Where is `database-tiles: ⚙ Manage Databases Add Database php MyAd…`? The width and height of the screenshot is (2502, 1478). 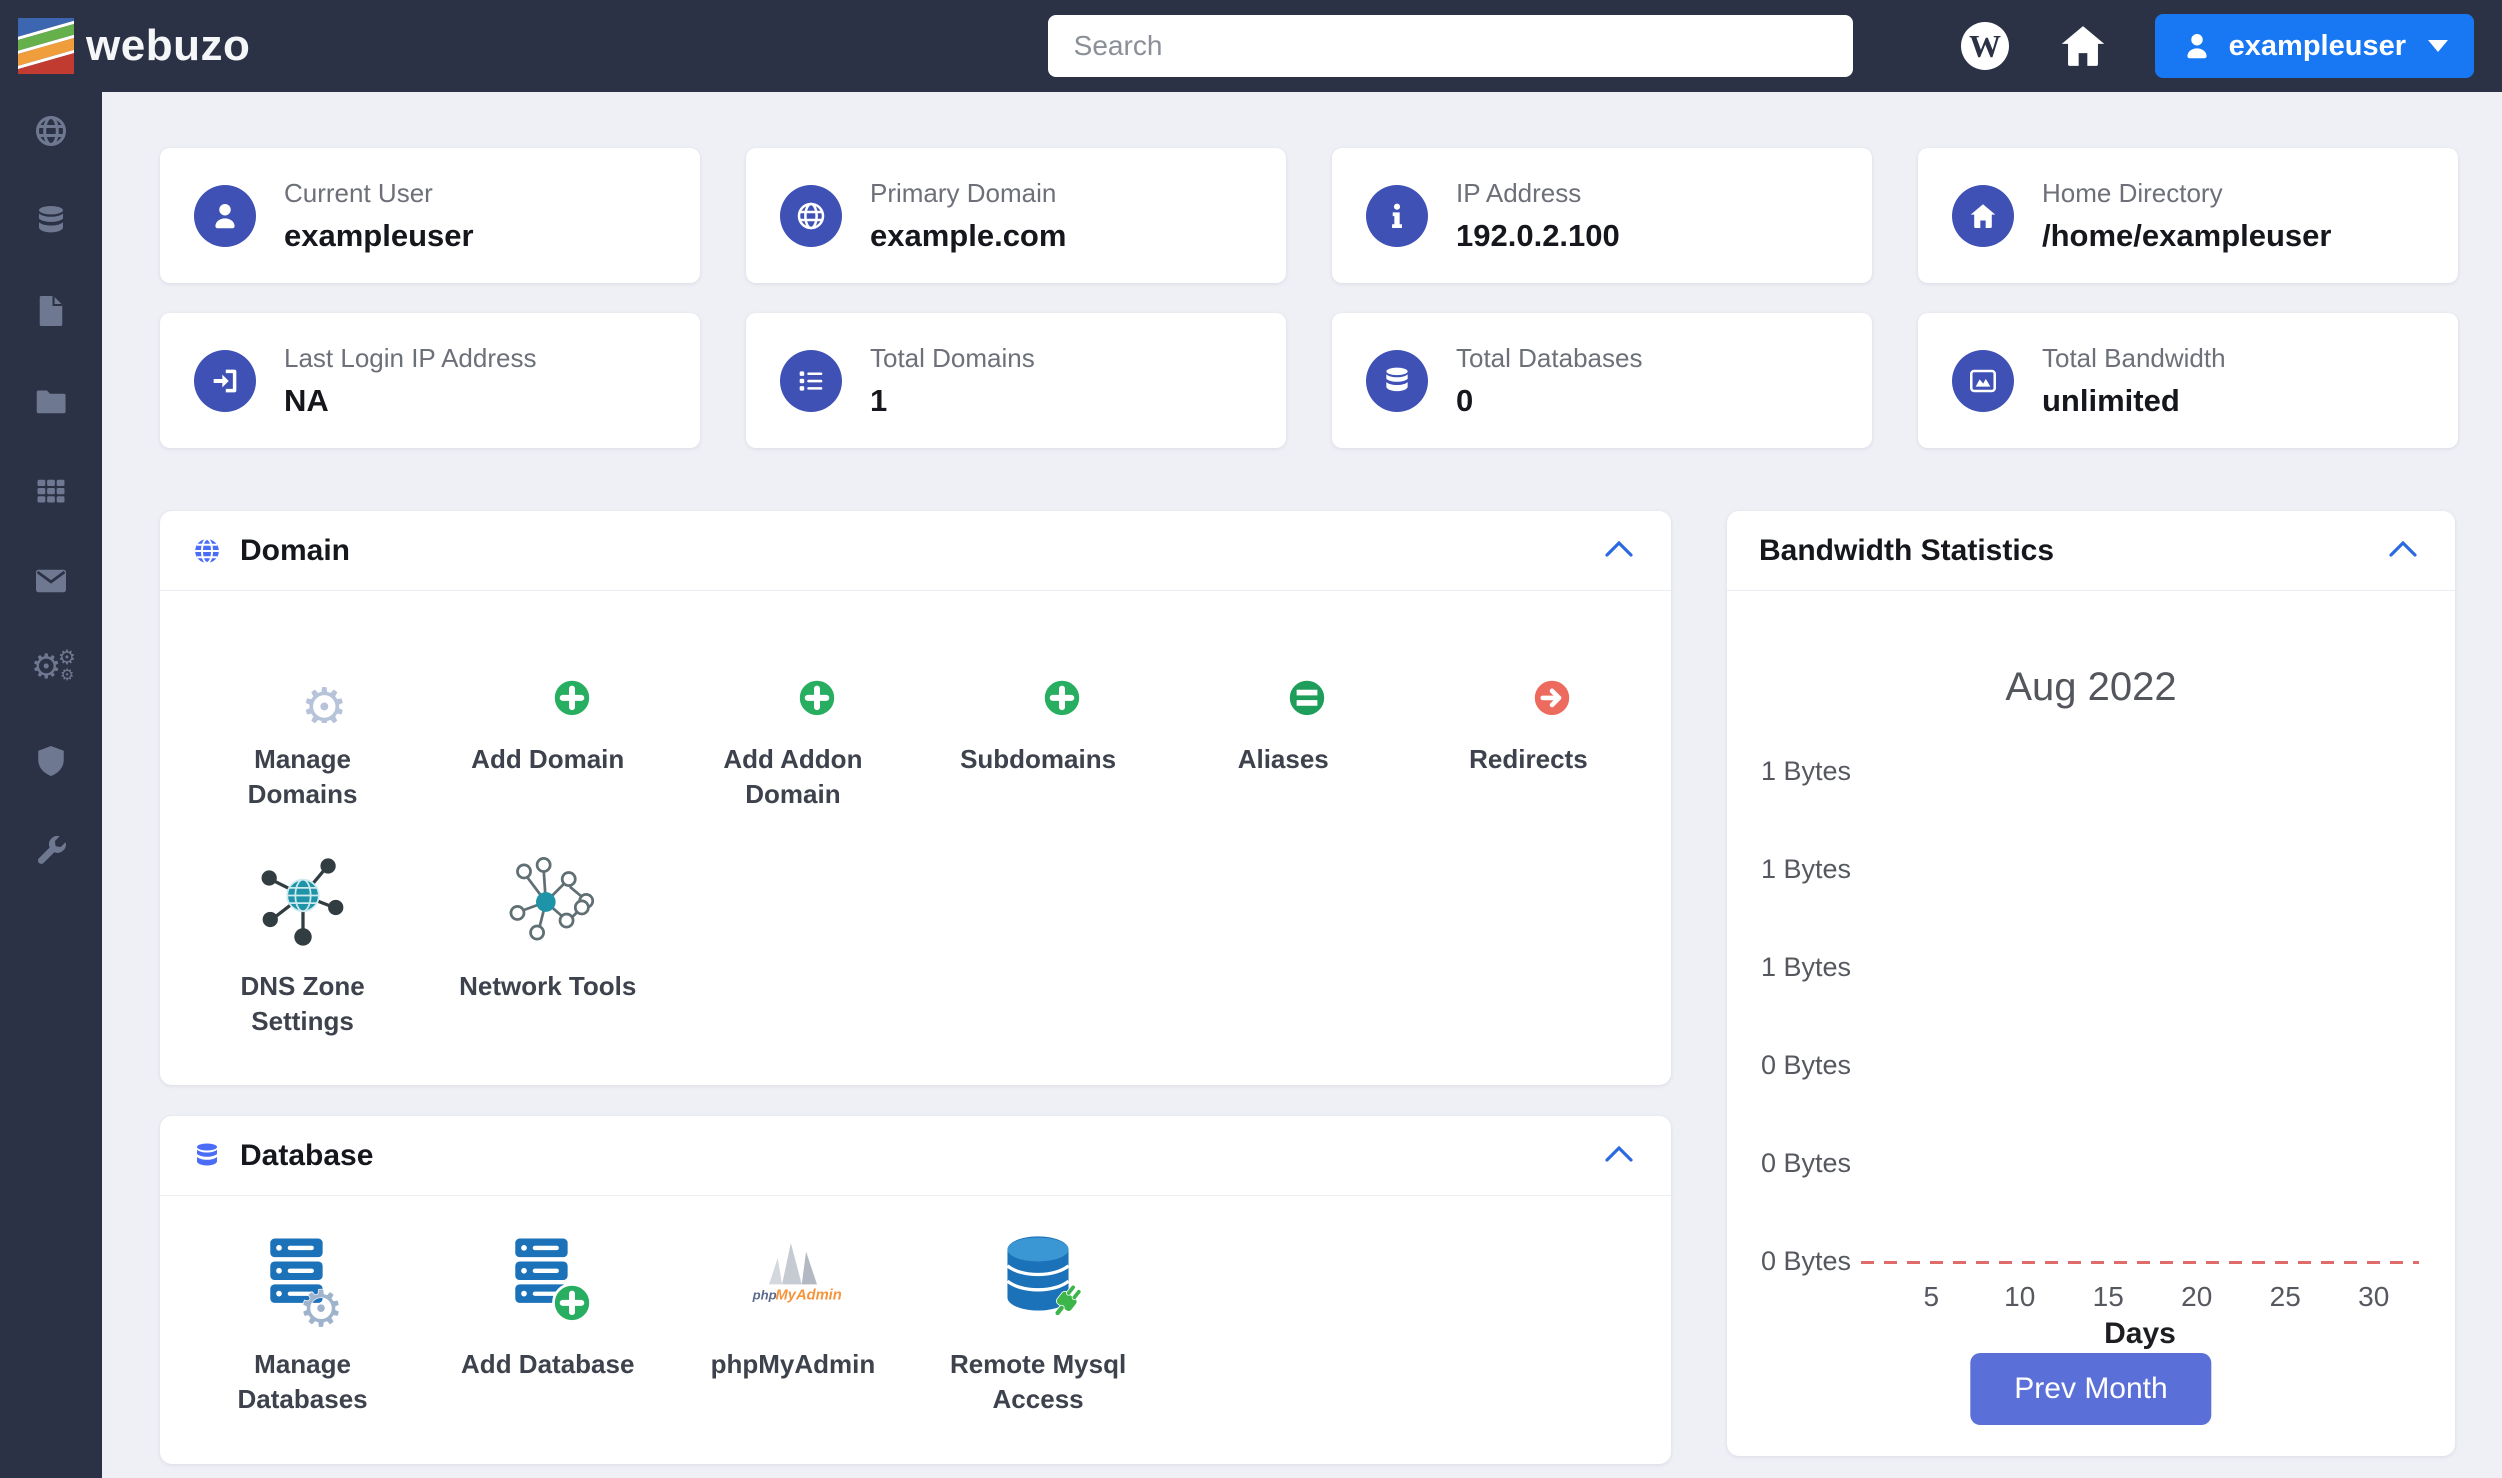
database-tiles: ⚙ Manage Databases Add Database php MyAd… is located at coordinates (915, 1329).